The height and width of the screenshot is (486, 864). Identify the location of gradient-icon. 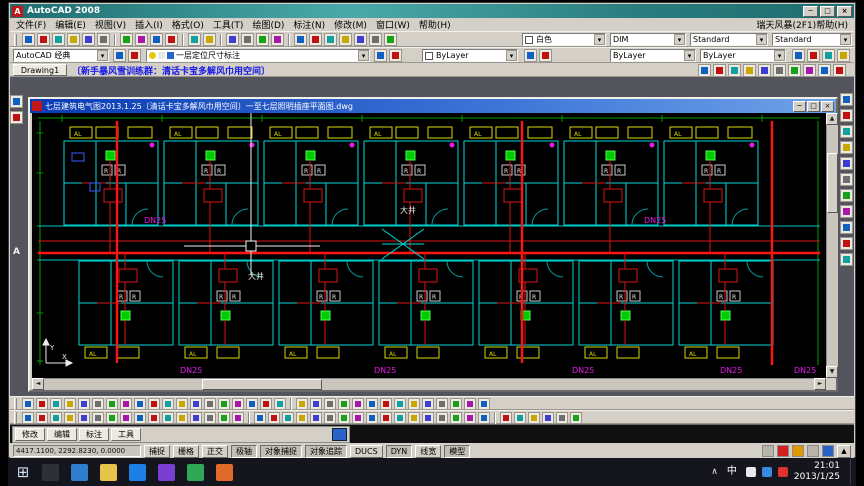
(238, 404).